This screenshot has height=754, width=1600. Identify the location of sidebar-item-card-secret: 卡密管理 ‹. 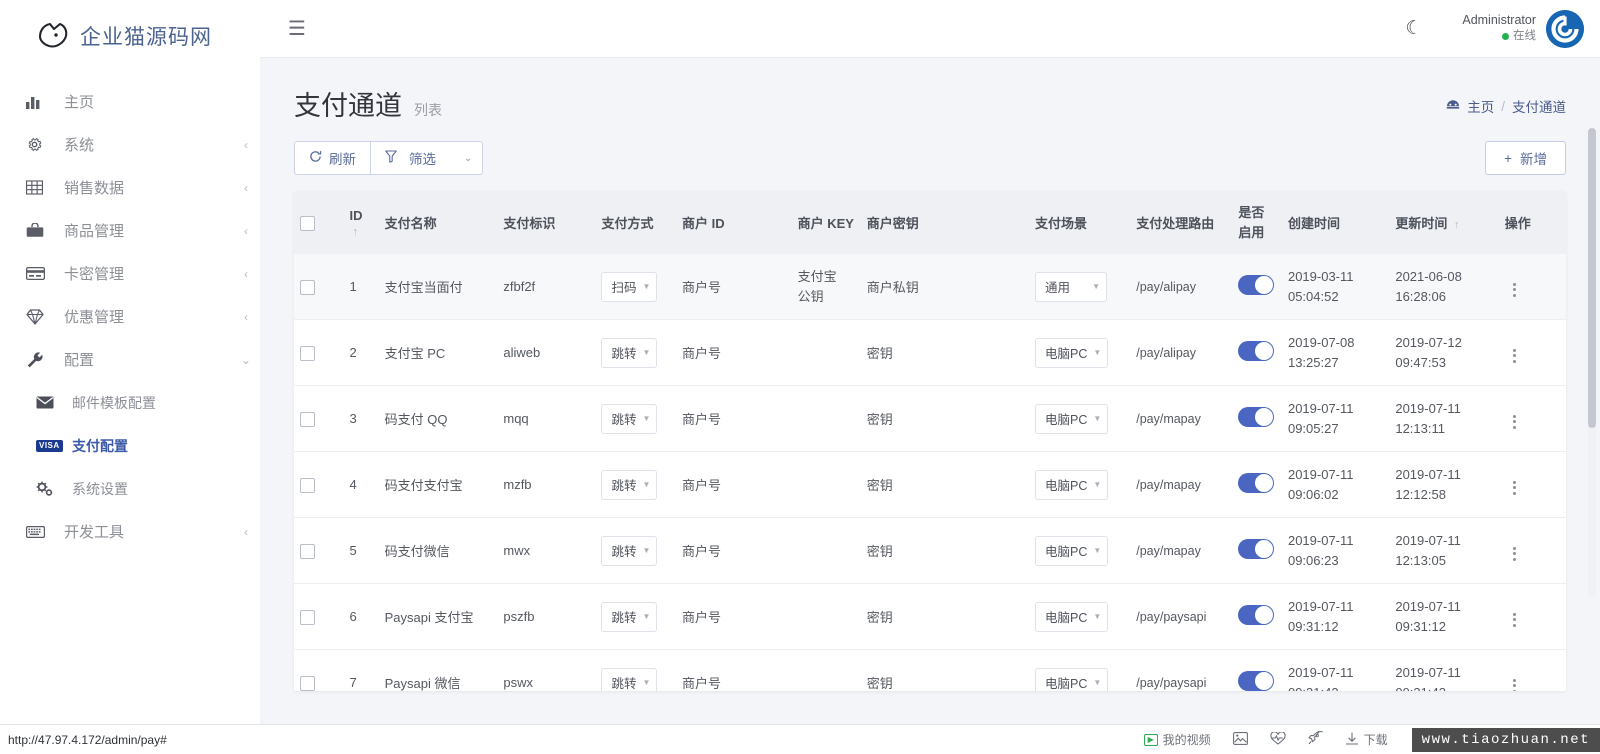
(130, 273).